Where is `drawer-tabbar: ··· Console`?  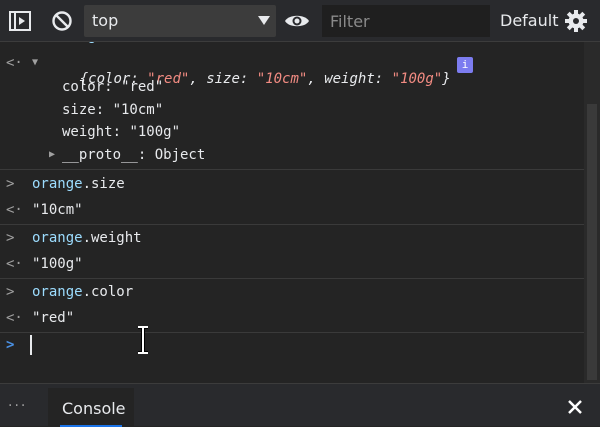
drawer-tabbar: ··· Console is located at coordinates (300, 405).